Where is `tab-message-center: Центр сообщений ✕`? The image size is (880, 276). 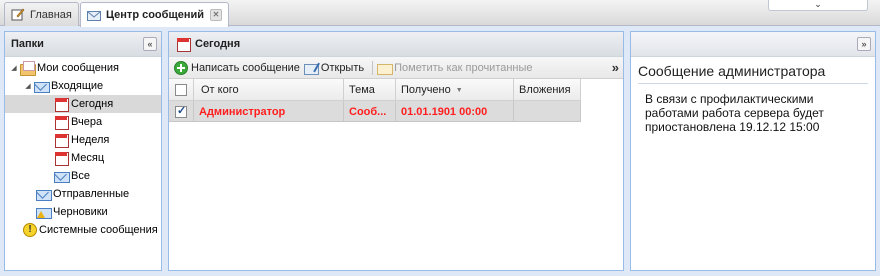
tab-message-center: Центр сообщений ✕ is located at coordinates (155, 14).